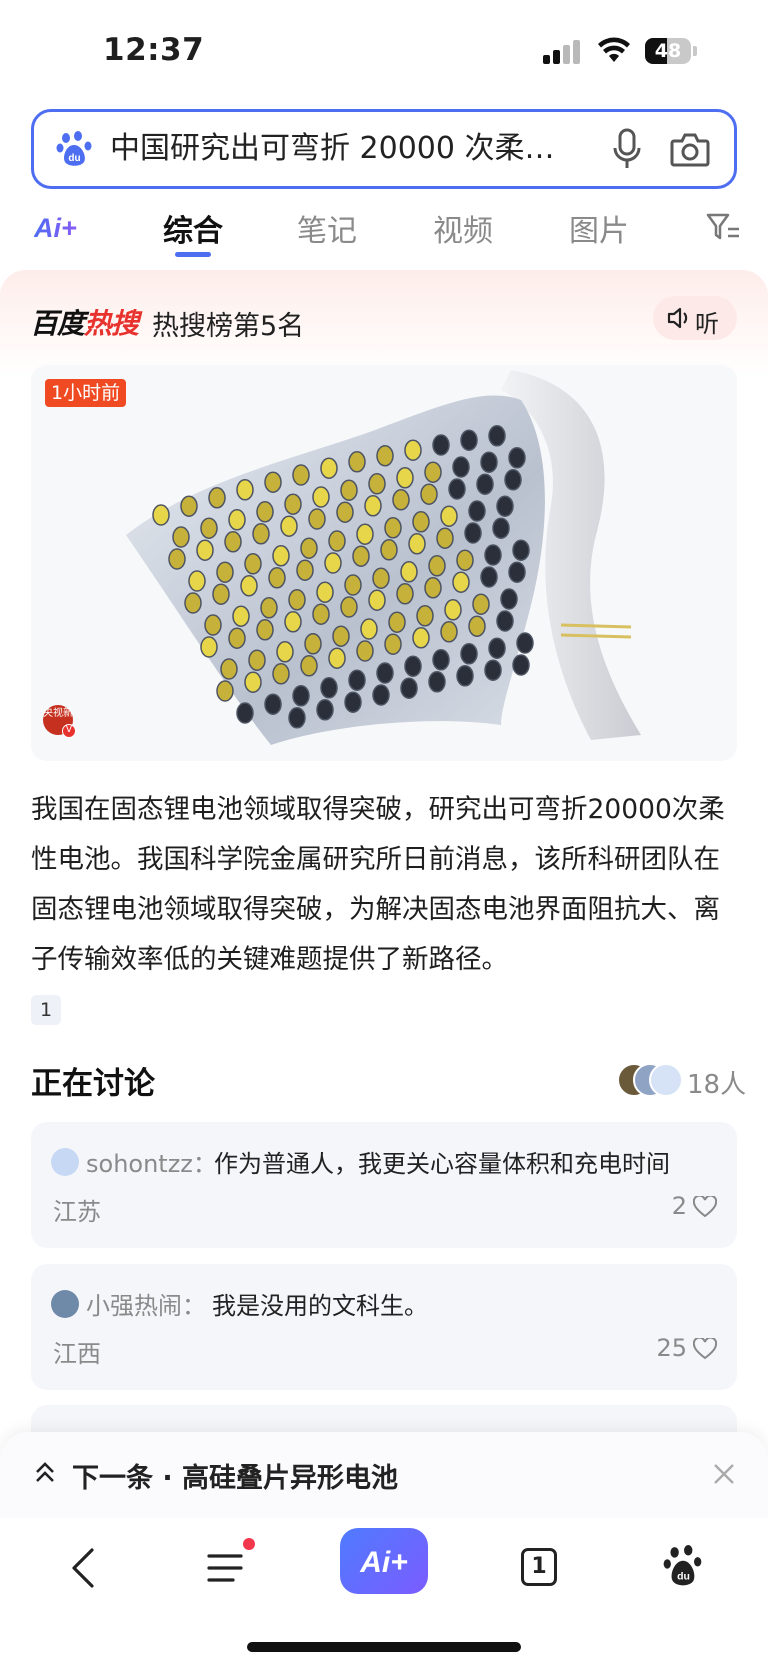 The image size is (768, 1665). I want to click on baidu-home-icon: du, so click(683, 1566).